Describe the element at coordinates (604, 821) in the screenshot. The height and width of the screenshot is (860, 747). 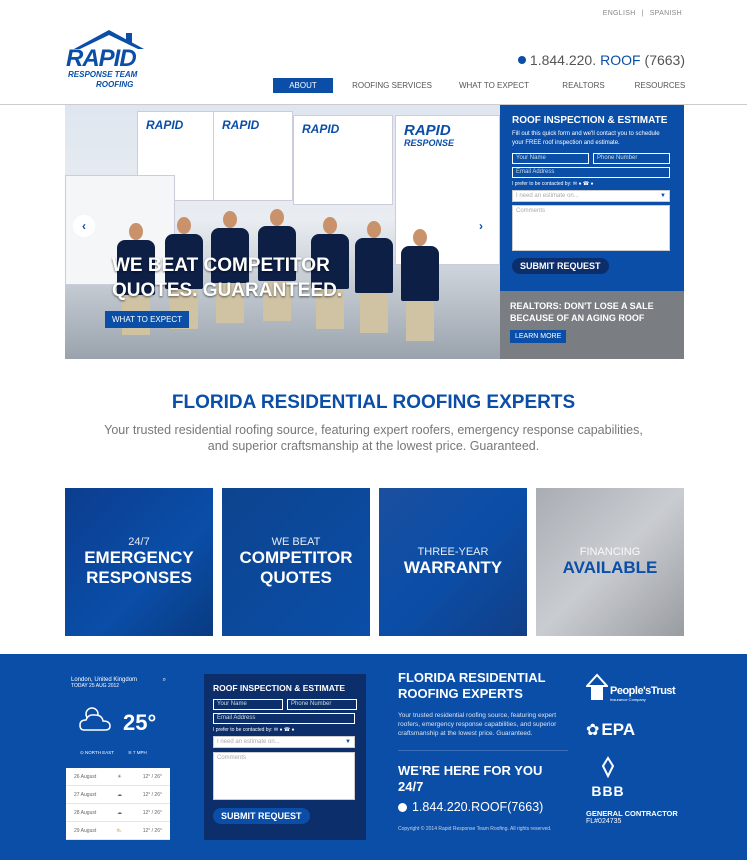
I see `license-number: FL#024735` at that location.